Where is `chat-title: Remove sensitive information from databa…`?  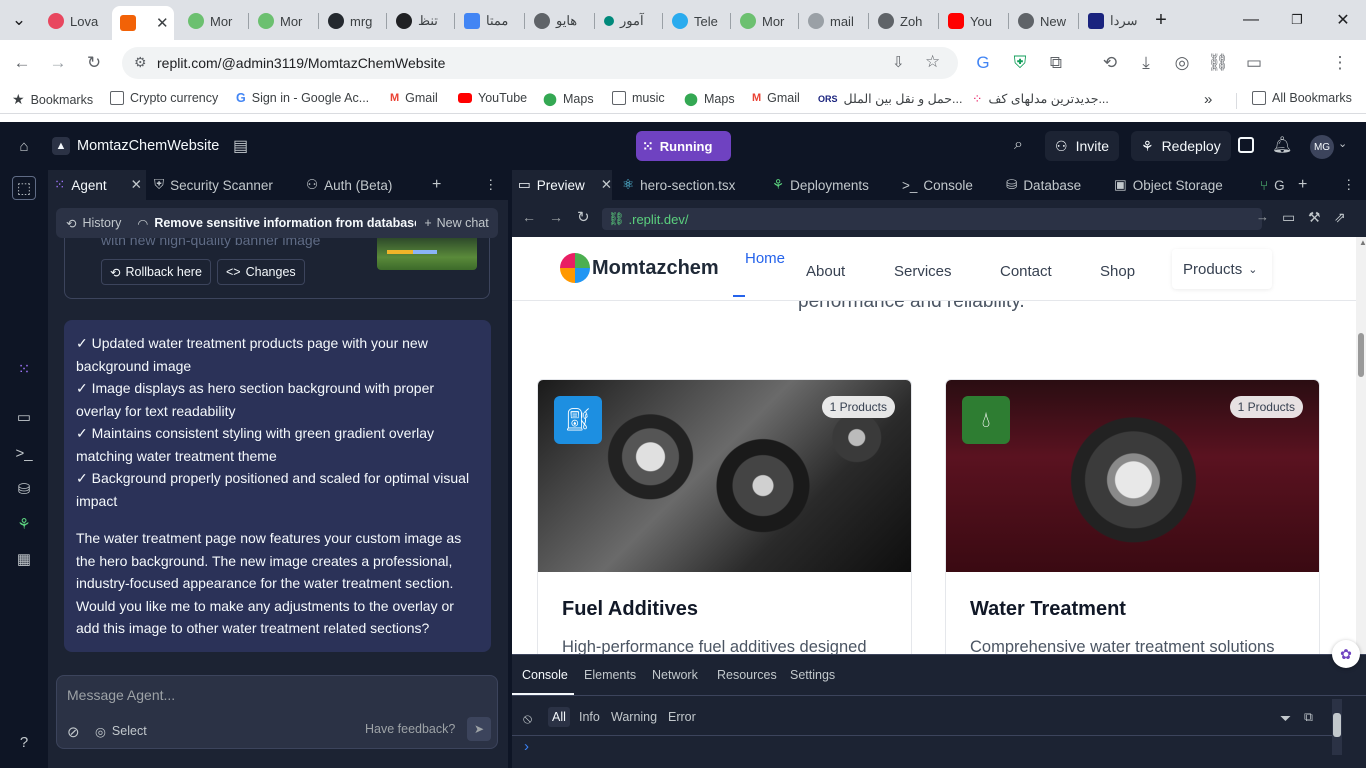 chat-title: Remove sensitive information from databa… is located at coordinates (285, 223).